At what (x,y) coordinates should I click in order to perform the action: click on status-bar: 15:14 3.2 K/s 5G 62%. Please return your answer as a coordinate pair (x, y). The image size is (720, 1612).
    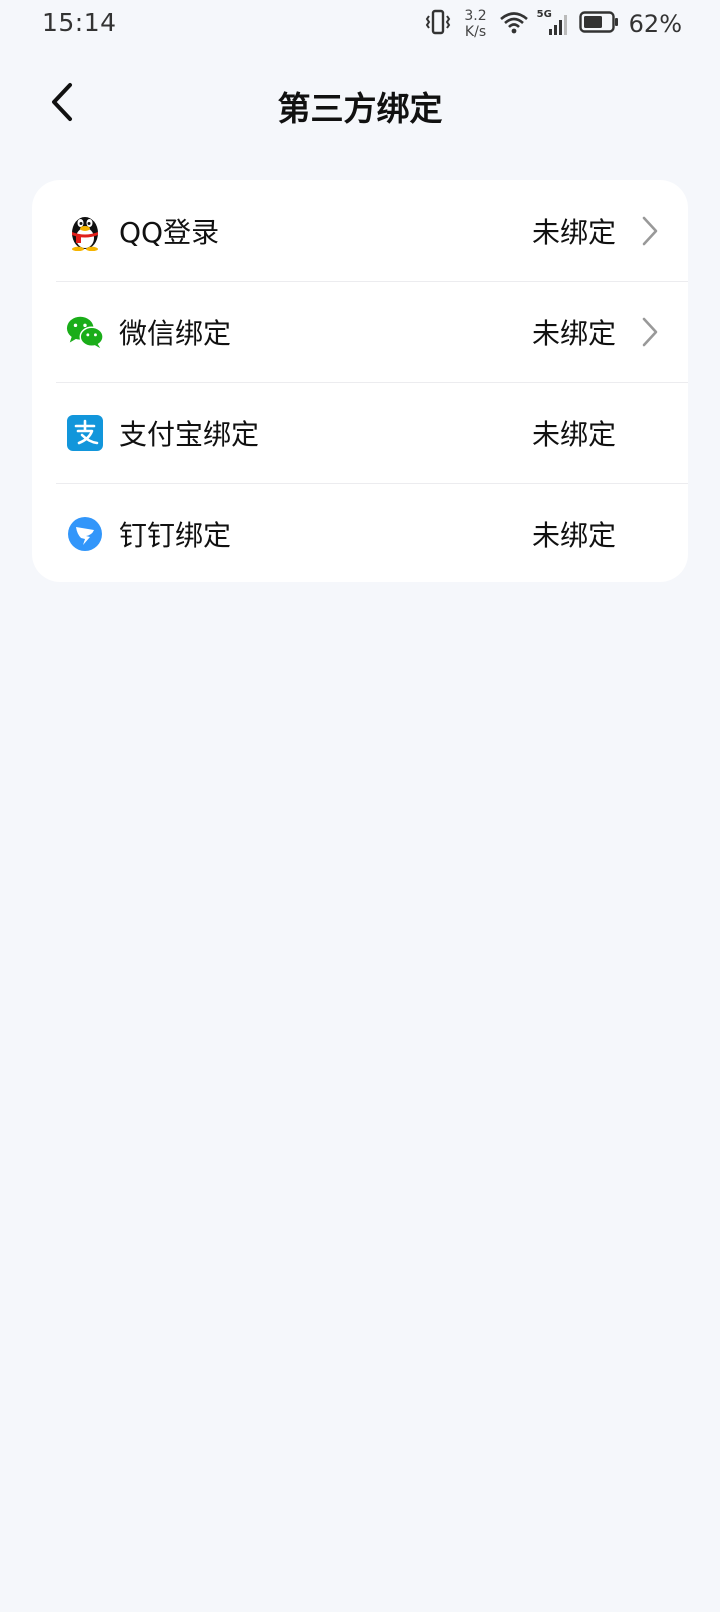
    Looking at the image, I should click on (360, 24).